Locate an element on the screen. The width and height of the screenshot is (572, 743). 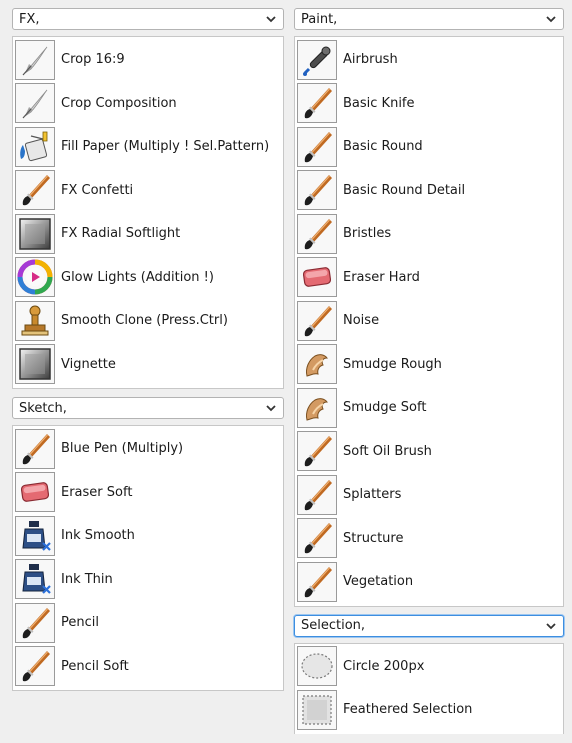
fx-brush-item: Glow Lights (Addition !) is located at coordinates (149, 278).